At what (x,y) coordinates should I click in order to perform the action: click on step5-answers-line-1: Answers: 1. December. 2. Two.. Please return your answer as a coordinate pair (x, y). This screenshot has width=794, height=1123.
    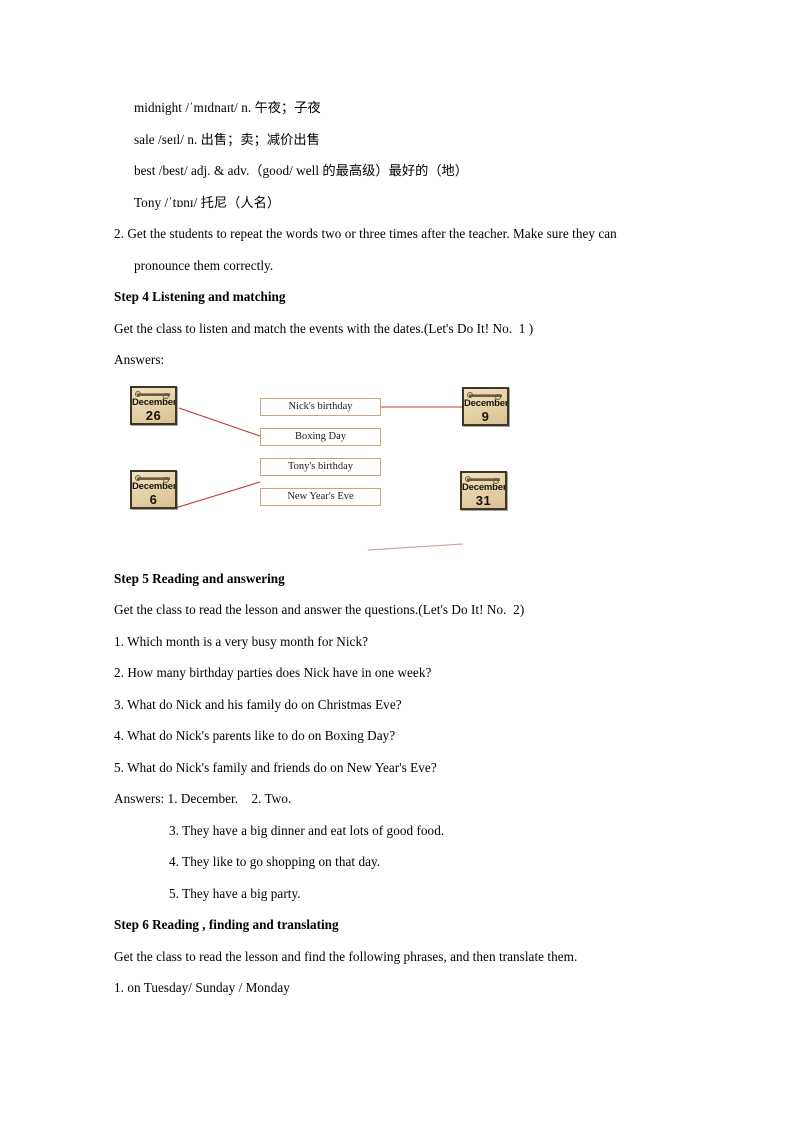
    Looking at the image, I should click on (203, 798).